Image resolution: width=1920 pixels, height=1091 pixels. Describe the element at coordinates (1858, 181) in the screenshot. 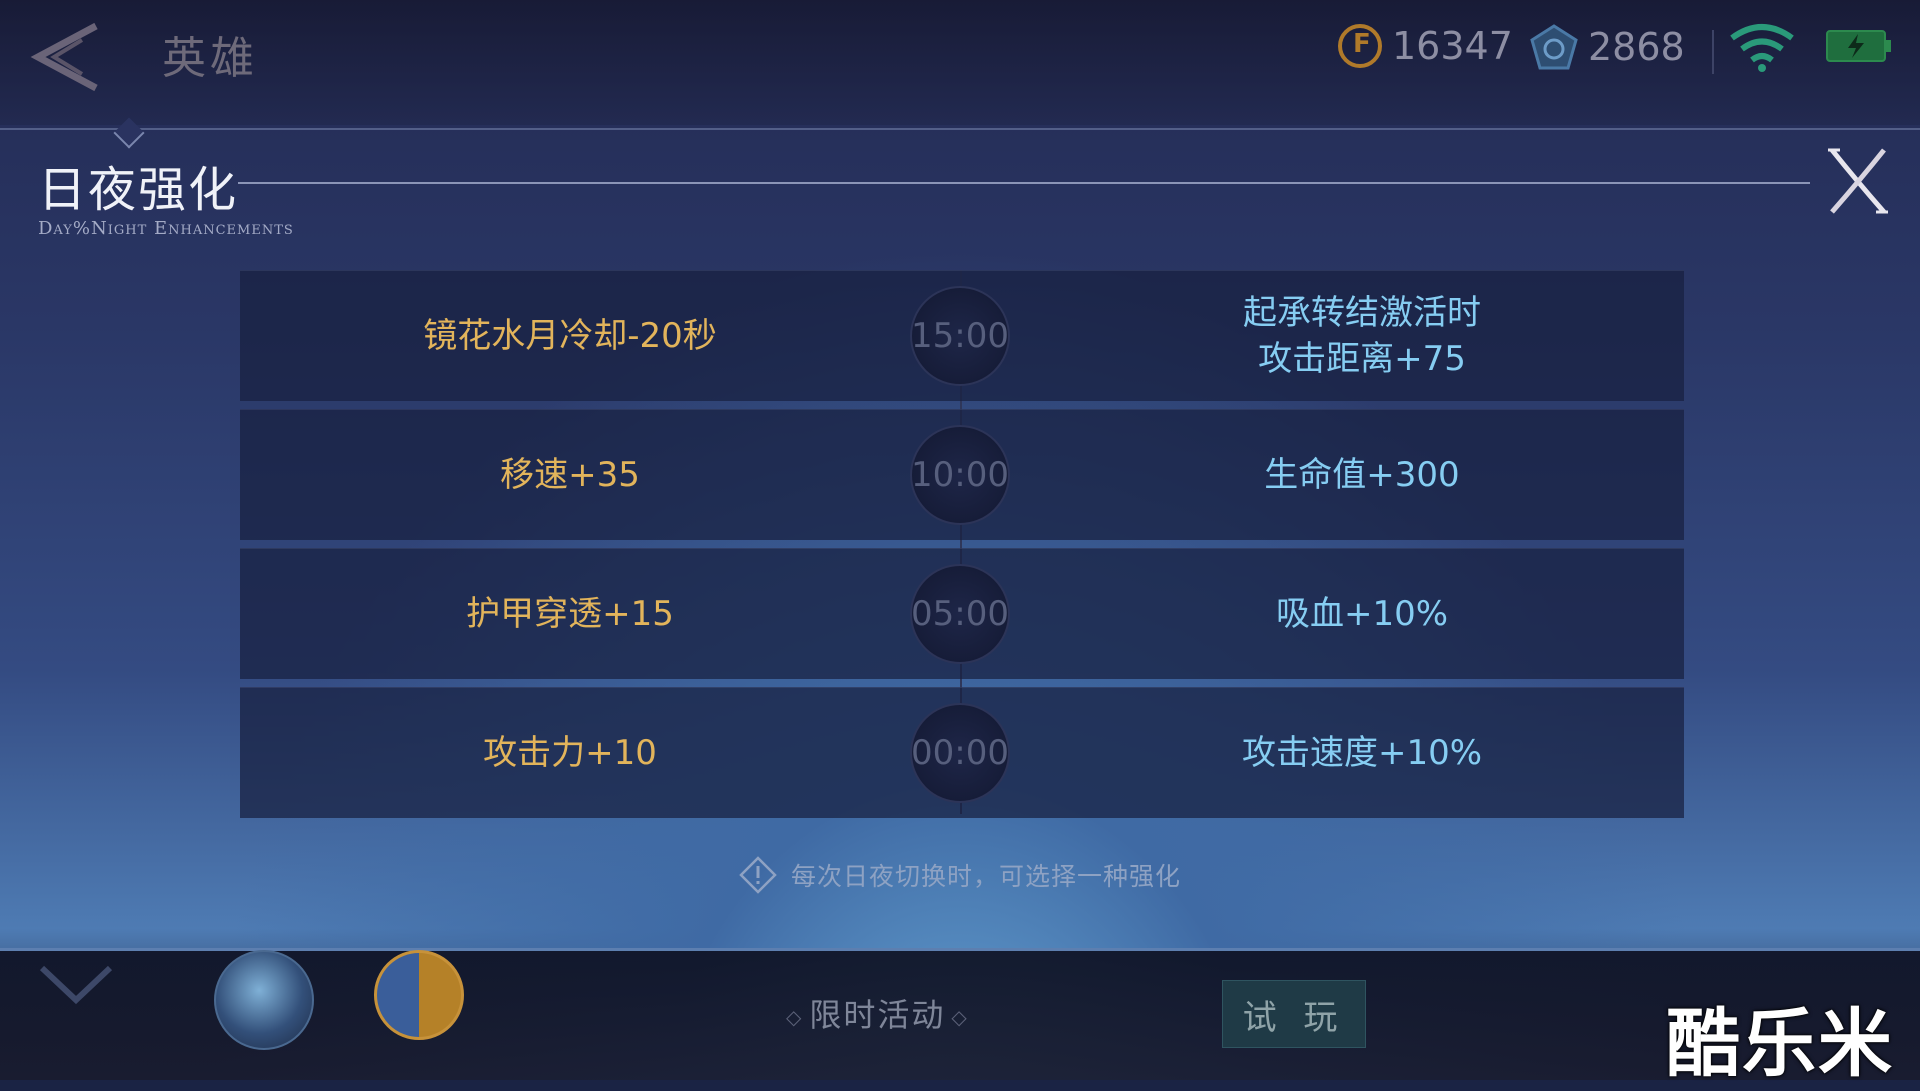

I see `close-icon` at that location.